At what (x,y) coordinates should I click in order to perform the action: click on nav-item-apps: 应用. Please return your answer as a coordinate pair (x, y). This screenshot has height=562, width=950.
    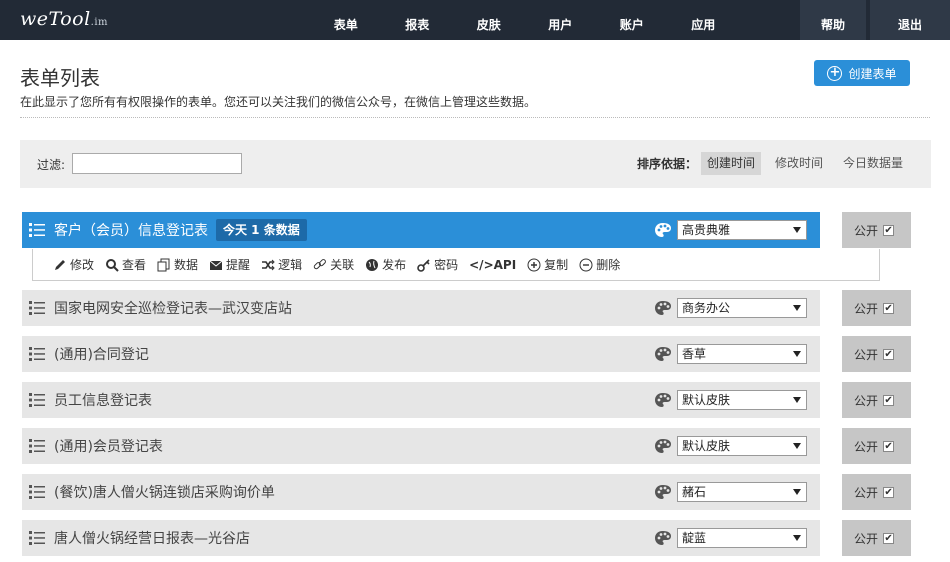
    Looking at the image, I should click on (704, 20).